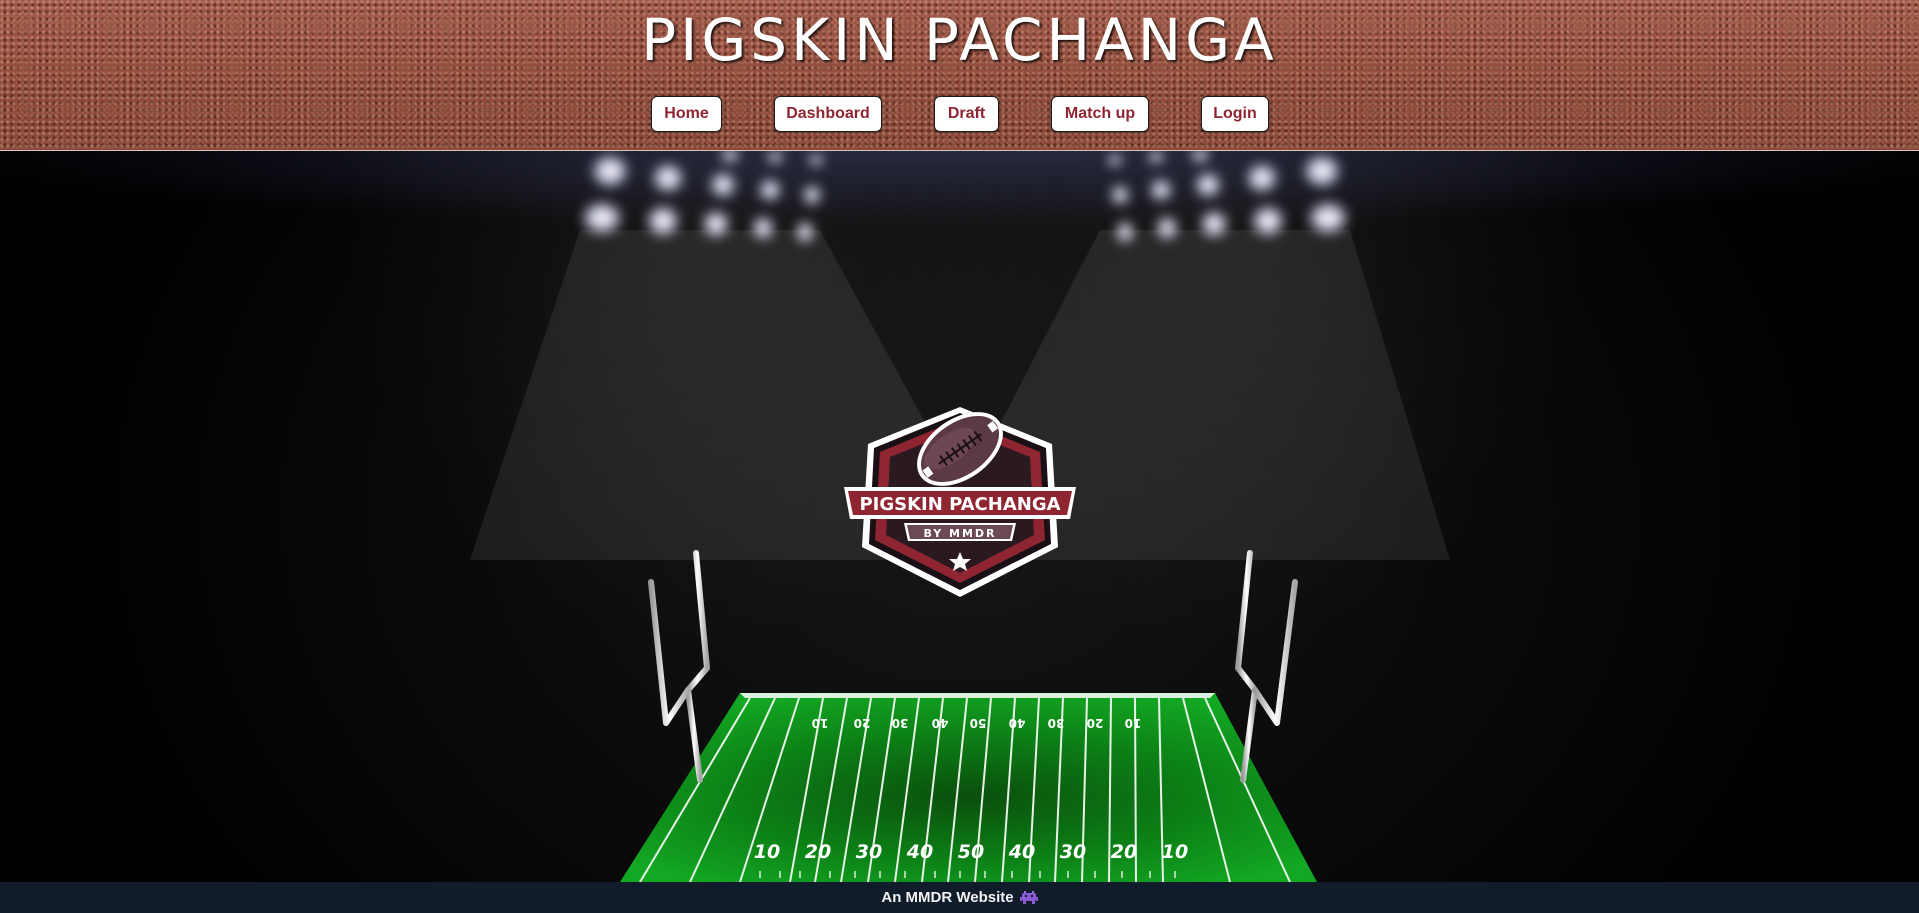  I want to click on bottom-yard-numbers: 10 20 30 40 50 40 30 20 10, so click(971, 852).